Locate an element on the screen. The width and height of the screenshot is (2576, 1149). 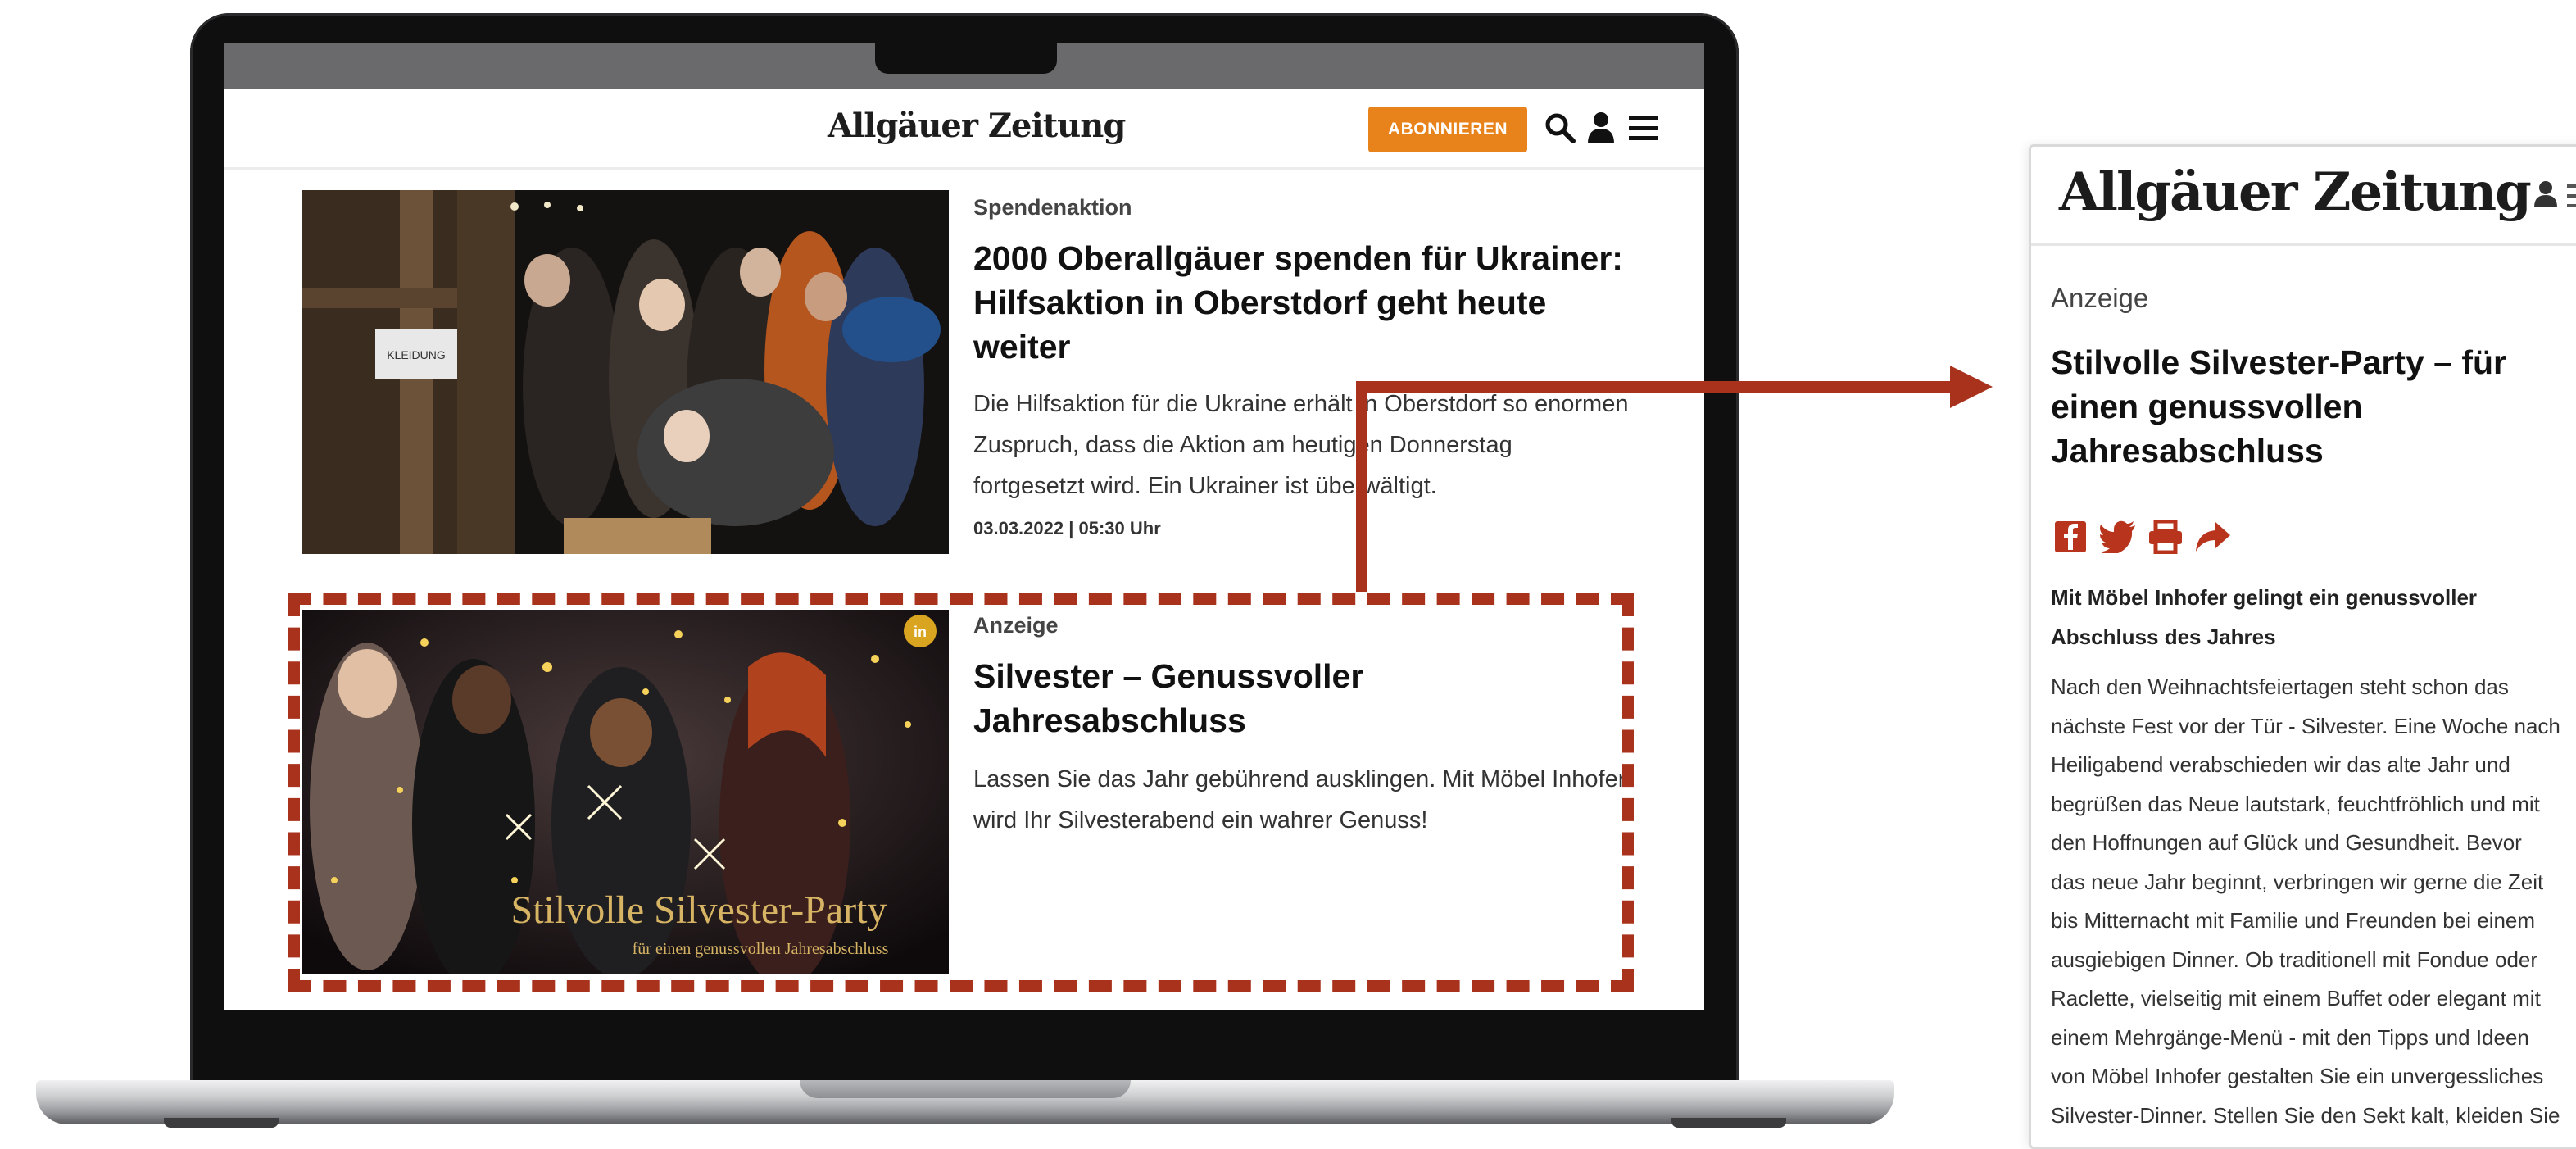
image-caption: Stilvolle Silvester-Party is located at coordinates (699, 910).